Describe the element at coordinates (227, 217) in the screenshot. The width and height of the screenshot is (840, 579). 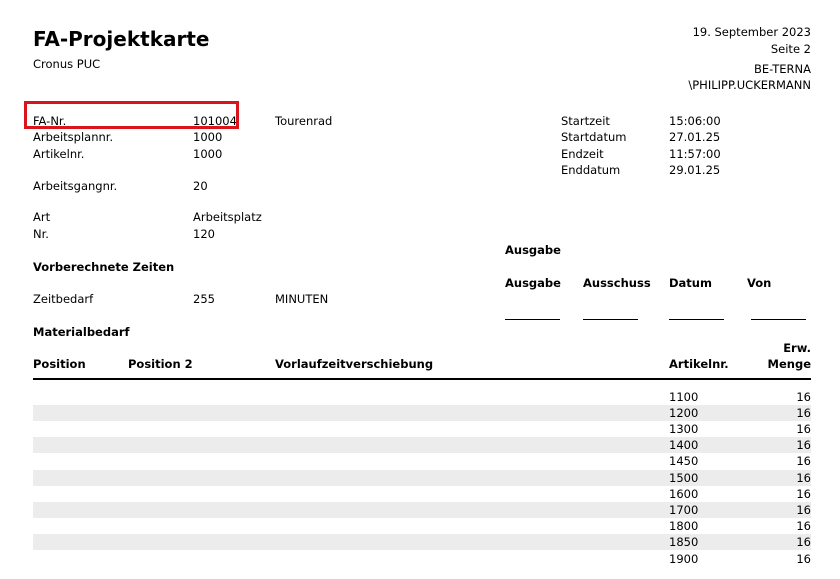
I see `art-value: Arbeitsplatz` at that location.